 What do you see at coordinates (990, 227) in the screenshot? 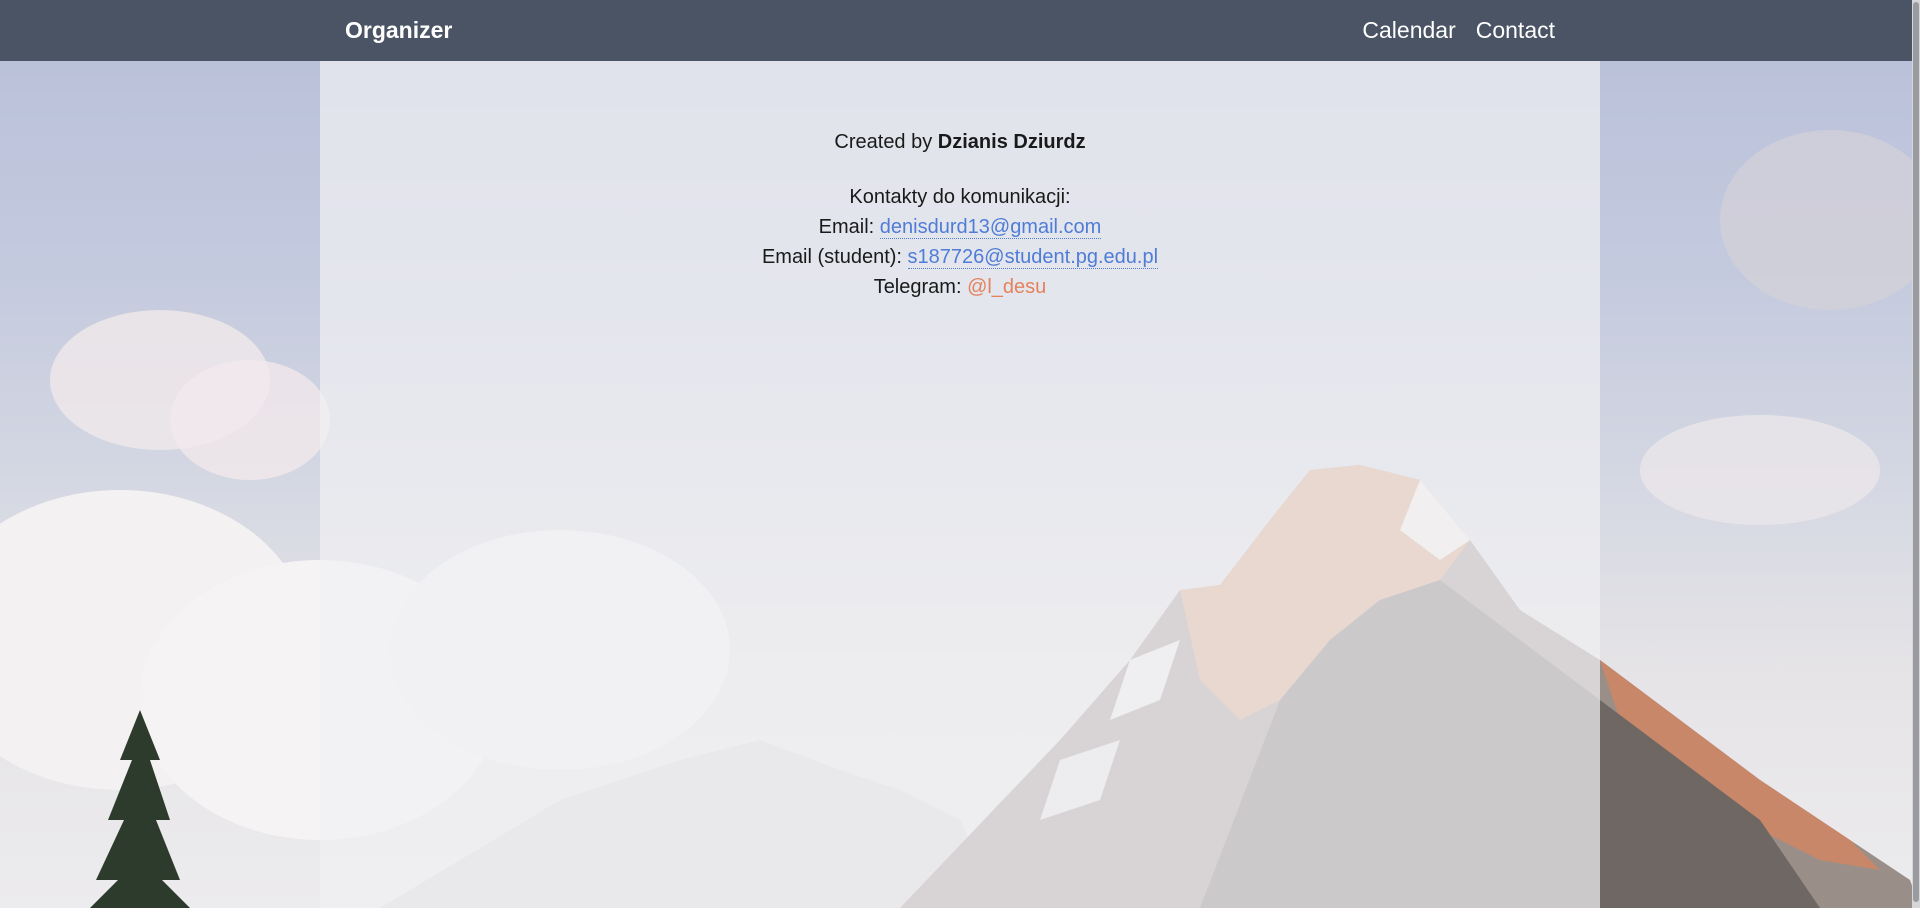
I see `email-link: denisdurd13@gmail.com` at bounding box center [990, 227].